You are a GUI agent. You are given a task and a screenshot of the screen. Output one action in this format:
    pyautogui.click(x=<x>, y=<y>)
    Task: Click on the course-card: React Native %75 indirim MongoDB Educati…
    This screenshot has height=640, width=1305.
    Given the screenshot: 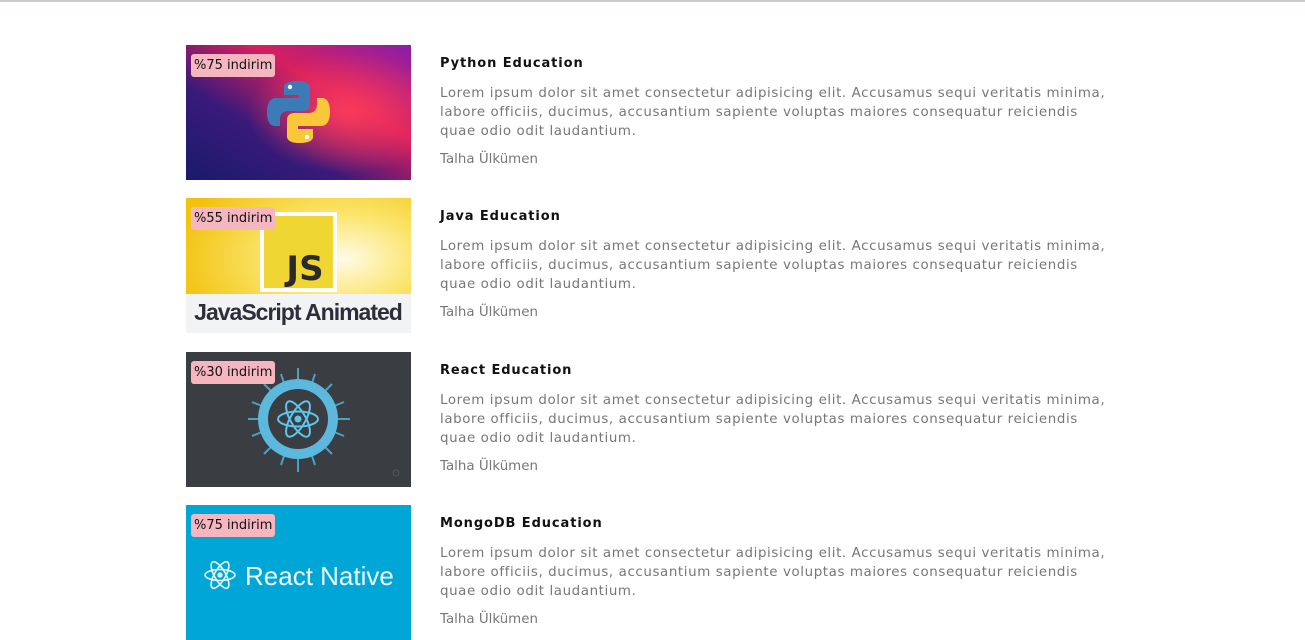 What is the action you would take?
    pyautogui.click(x=646, y=572)
    